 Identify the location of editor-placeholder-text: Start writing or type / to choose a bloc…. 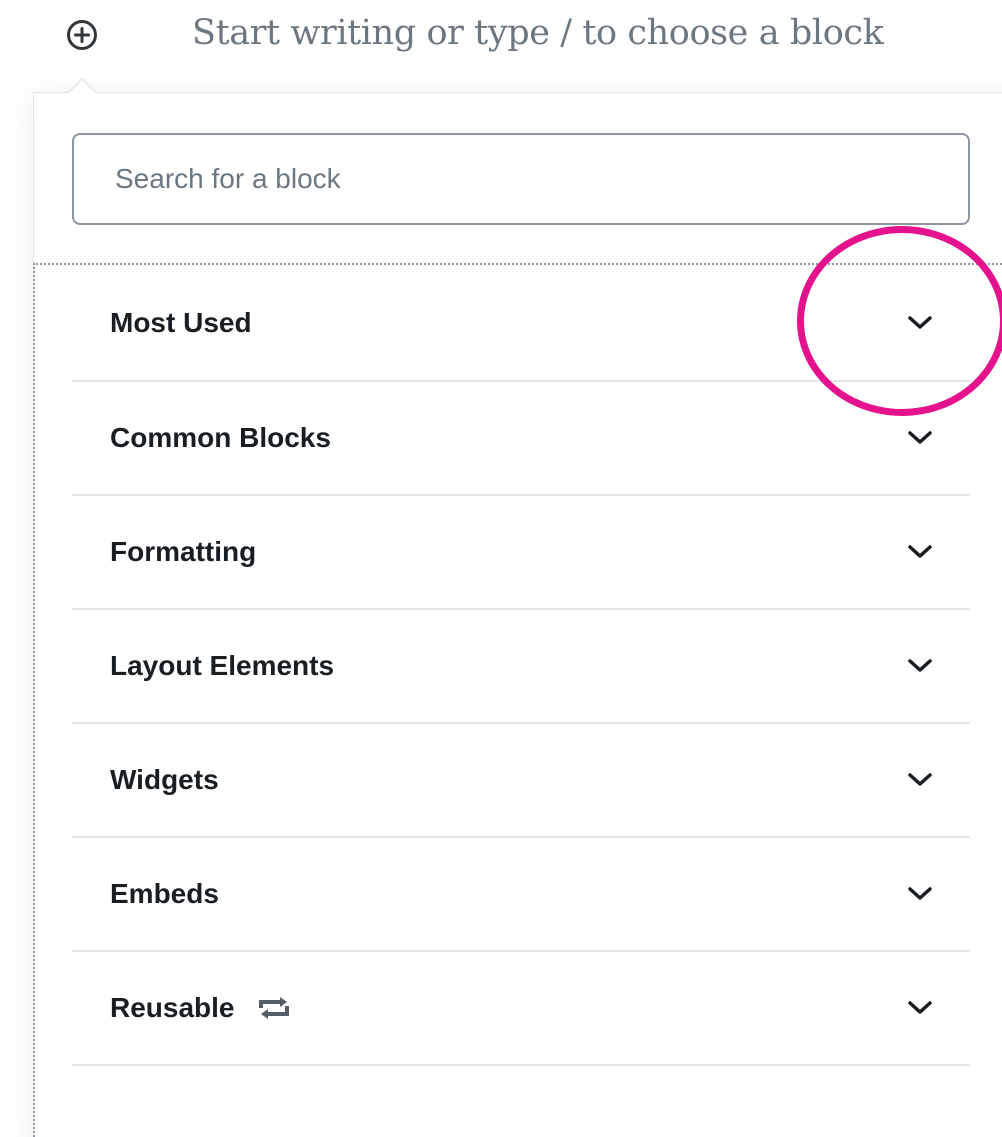
(538, 33).